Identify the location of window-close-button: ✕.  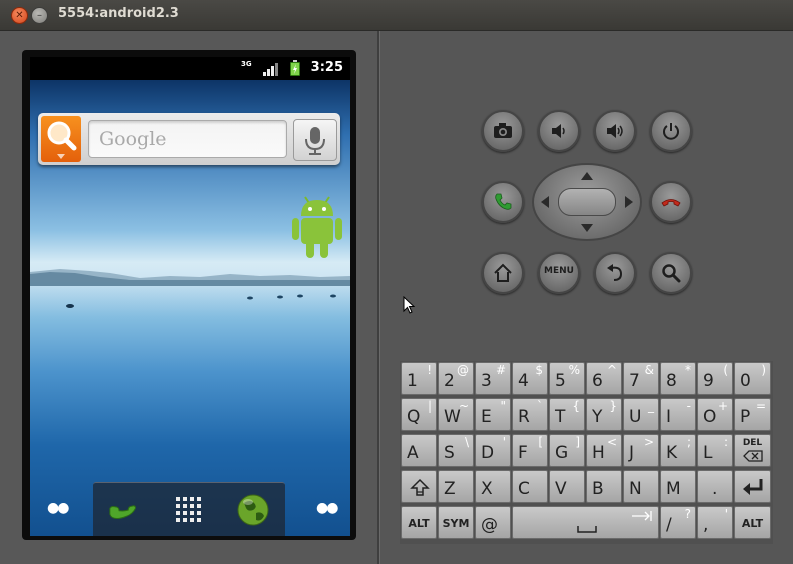
(19, 15).